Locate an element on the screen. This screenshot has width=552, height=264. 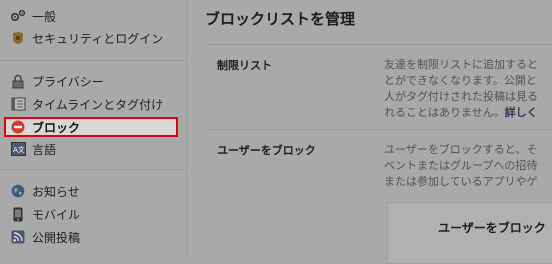
security-badge-icon is located at coordinates (18, 38).